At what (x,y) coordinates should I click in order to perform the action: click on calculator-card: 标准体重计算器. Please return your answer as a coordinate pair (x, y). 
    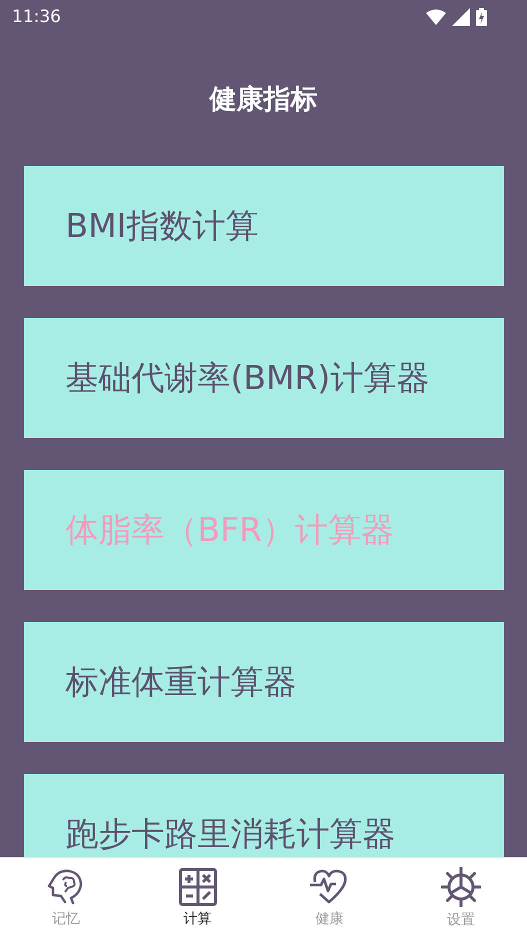
    Looking at the image, I should click on (264, 682).